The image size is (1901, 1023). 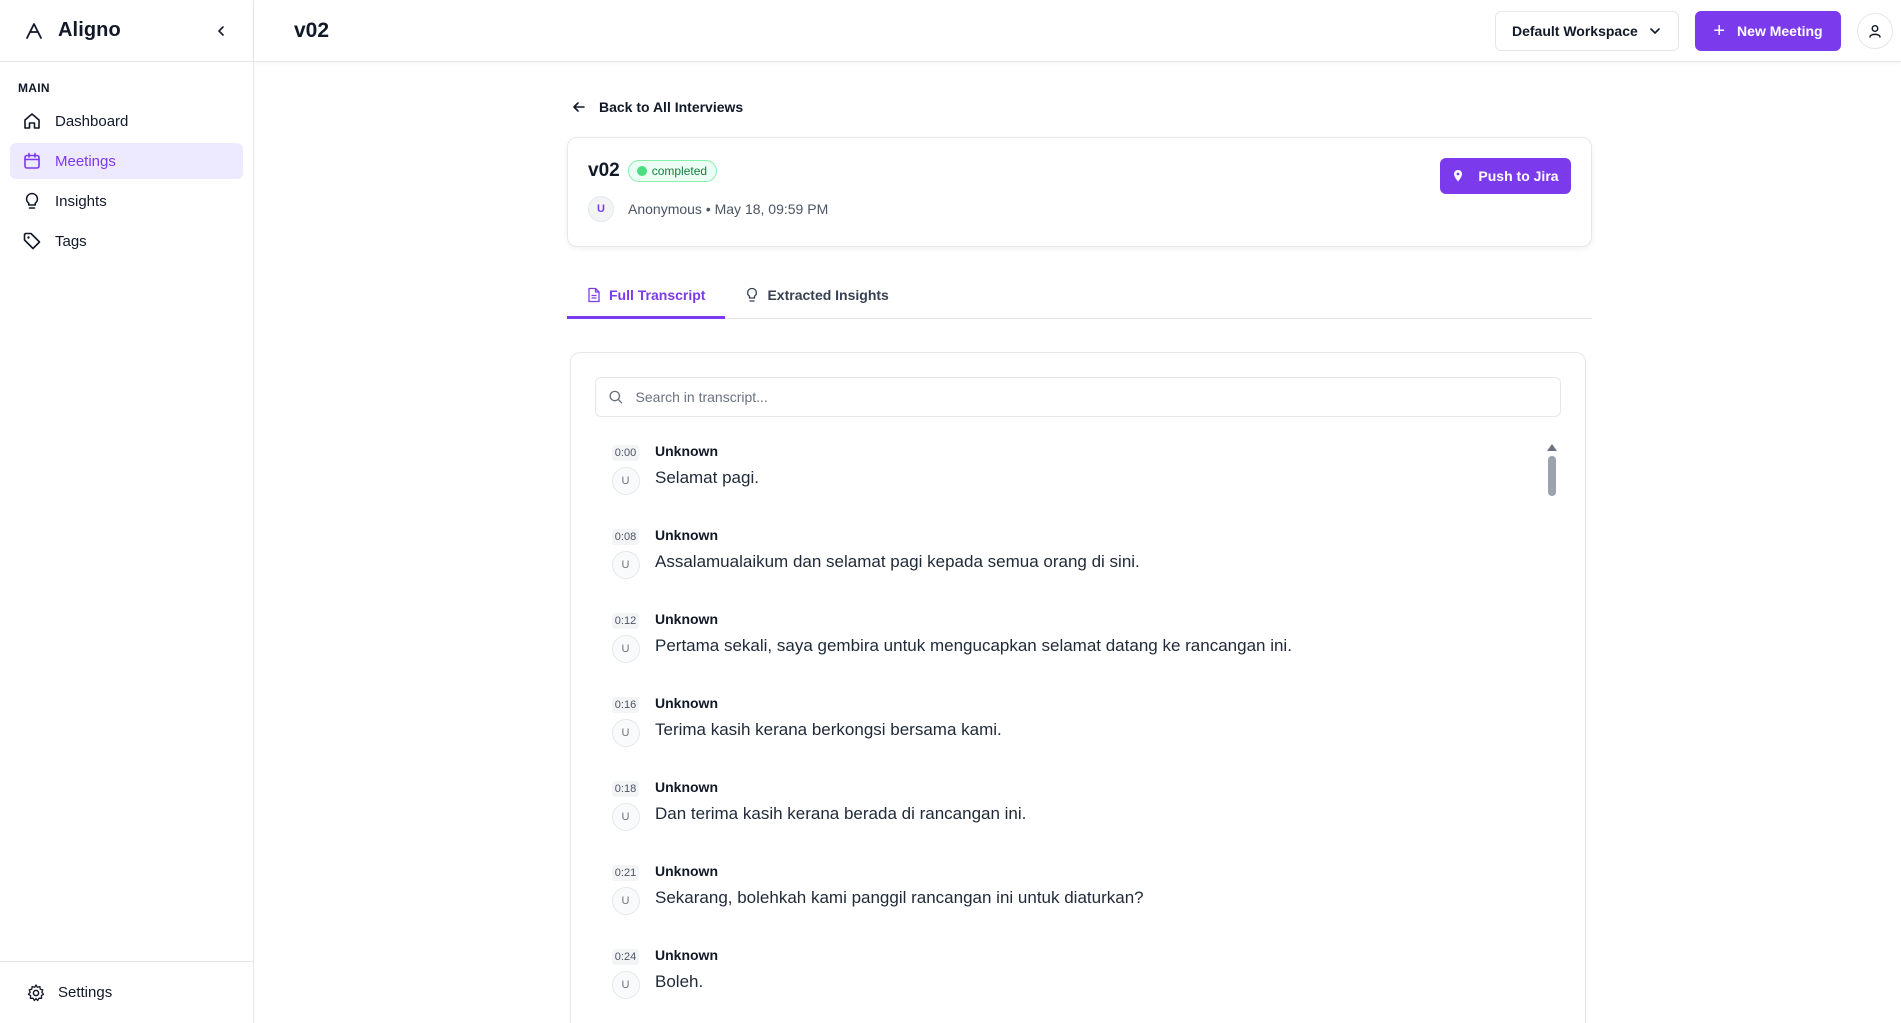 What do you see at coordinates (625, 453) in the screenshot?
I see `timestamp: 0:00` at bounding box center [625, 453].